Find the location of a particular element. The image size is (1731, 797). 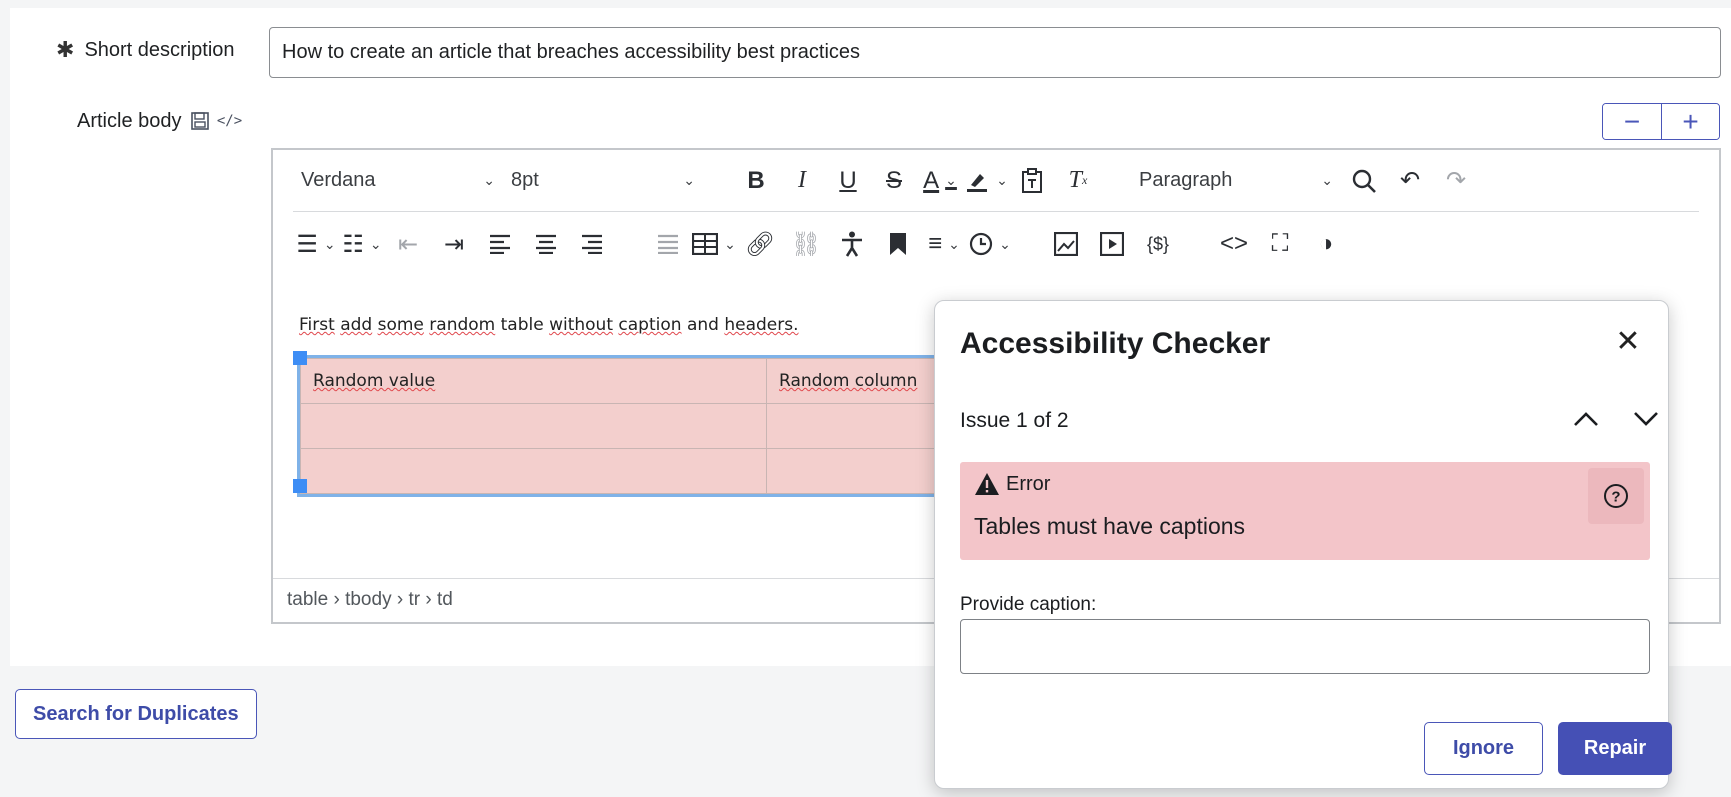

close-icon: ✕ is located at coordinates (1628, 341).